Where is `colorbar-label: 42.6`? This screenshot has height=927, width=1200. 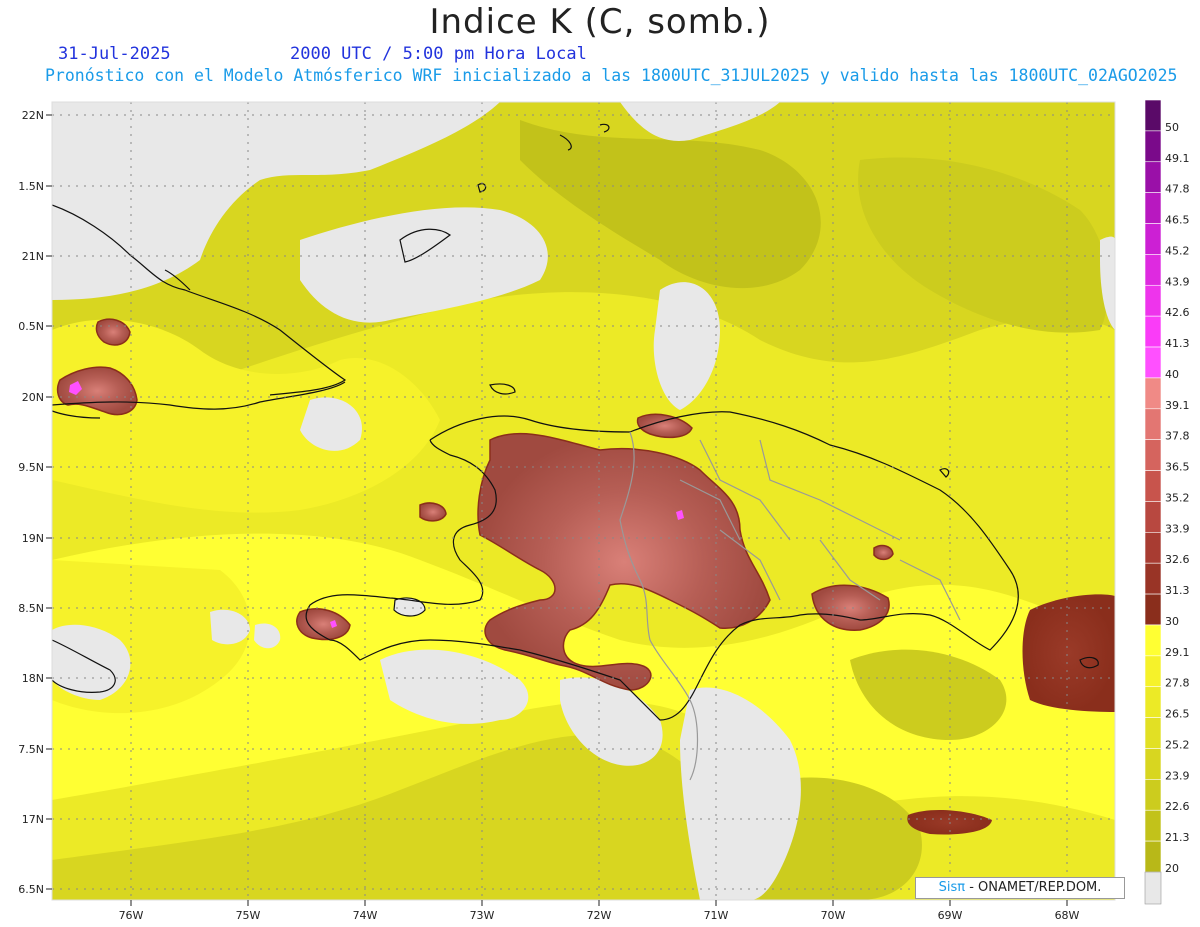
colorbar-label: 42.6 is located at coordinates (1177, 312).